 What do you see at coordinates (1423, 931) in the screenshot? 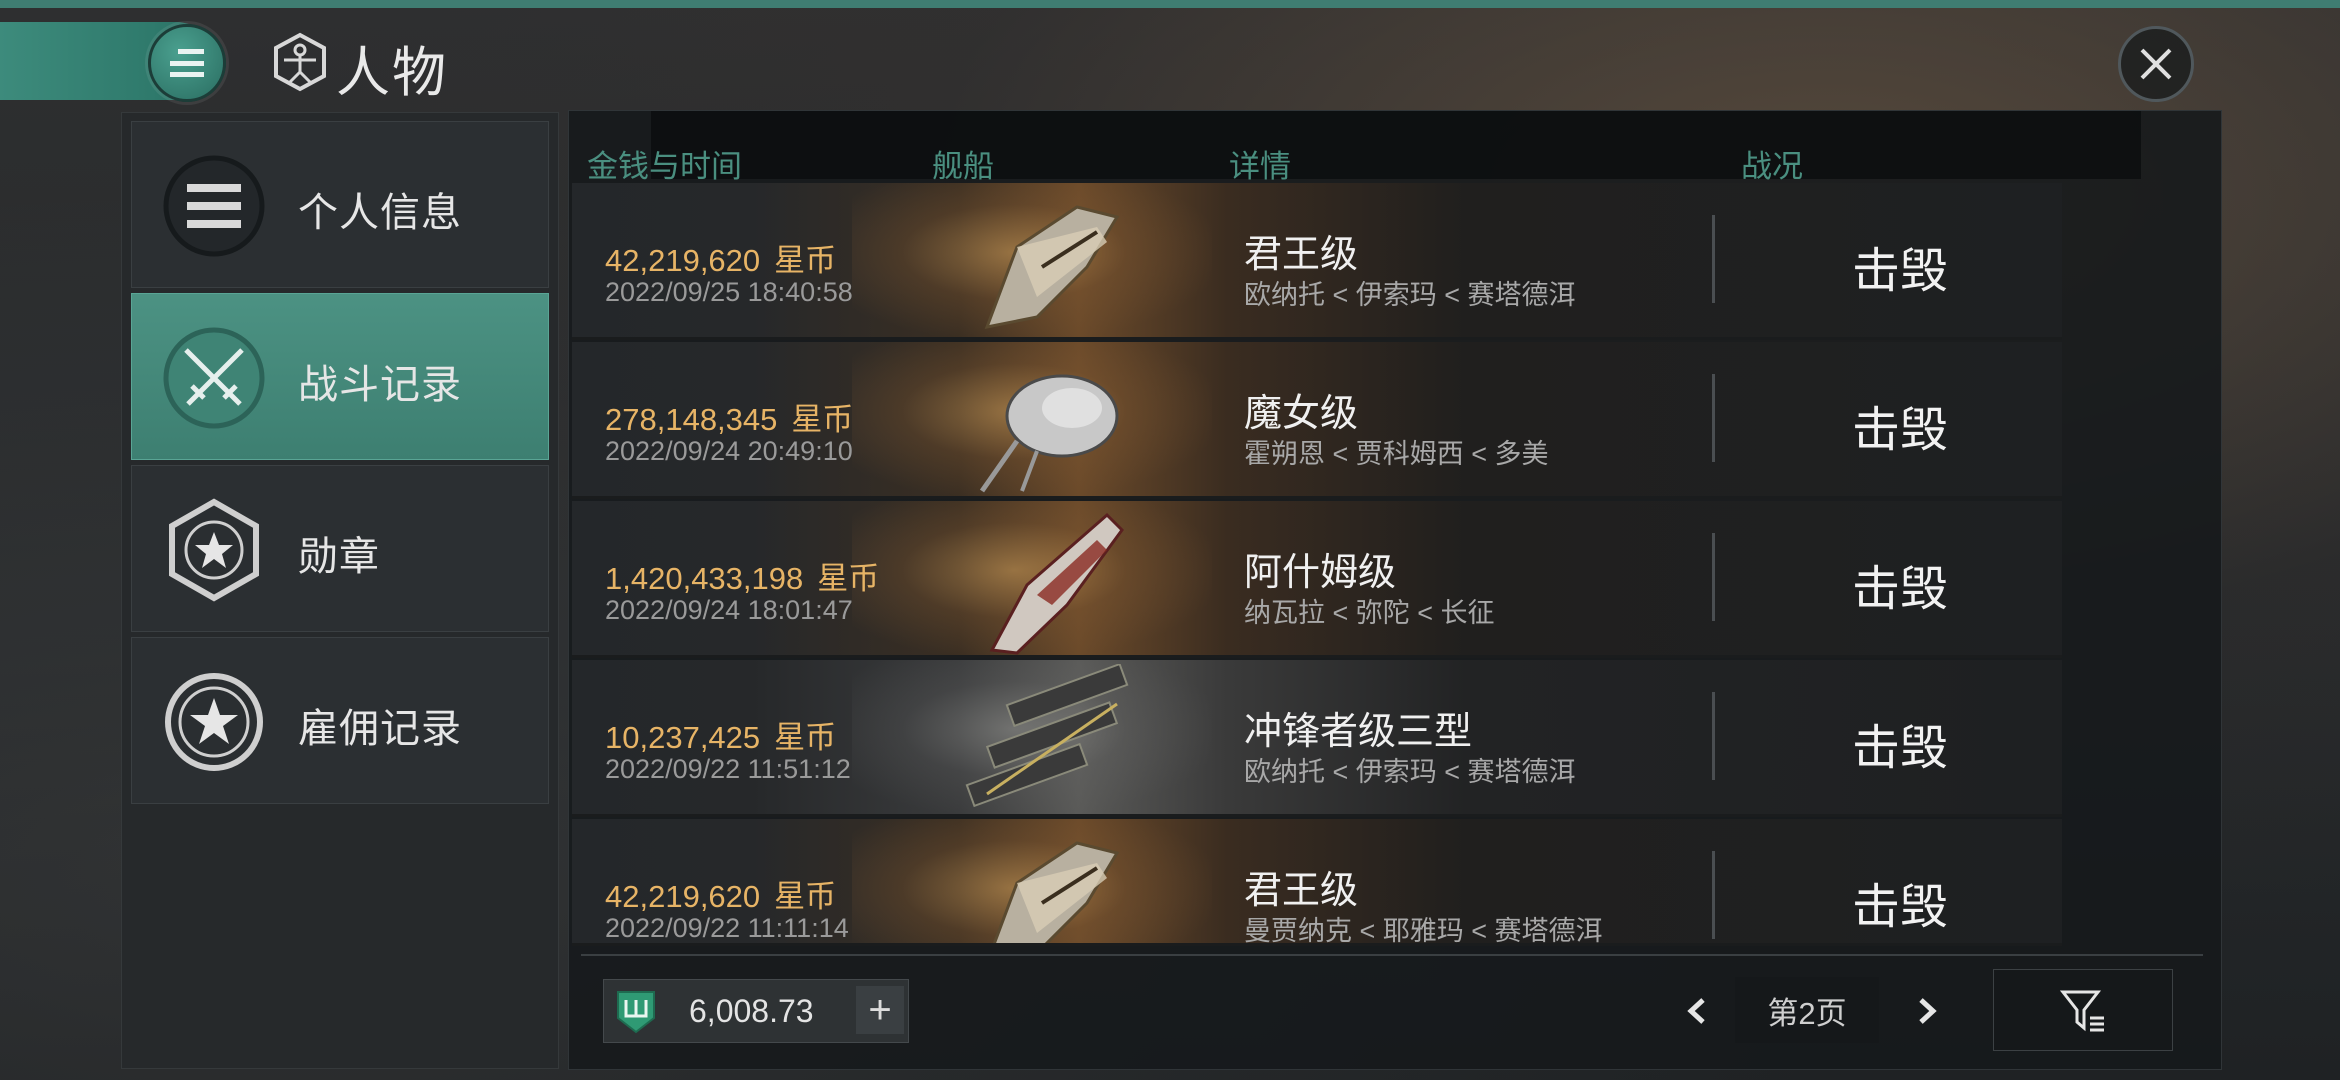
I see `location-route: 曼贾纳克 < 耶雅玛 < 赛塔德洱` at bounding box center [1423, 931].